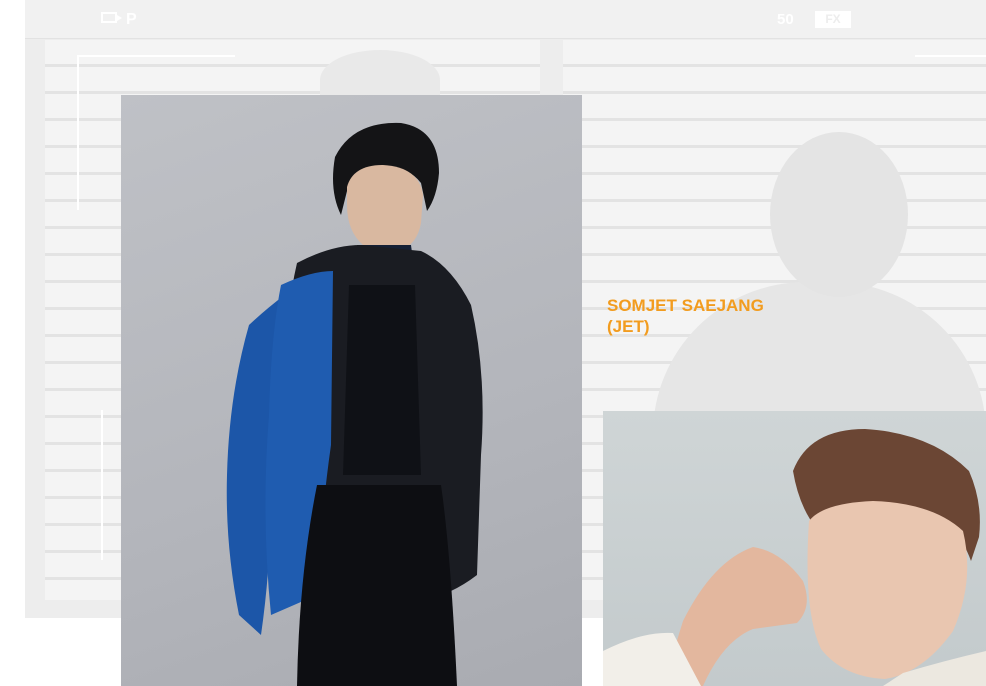 The height and width of the screenshot is (686, 986). I want to click on viewfinder-status-bar: P 50 FX, so click(505, 19).